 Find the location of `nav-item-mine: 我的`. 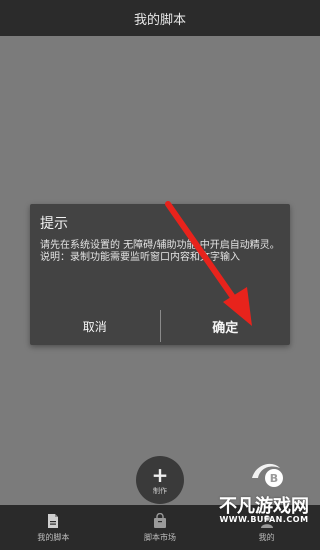

nav-item-mine: 我的 is located at coordinates (266, 527).